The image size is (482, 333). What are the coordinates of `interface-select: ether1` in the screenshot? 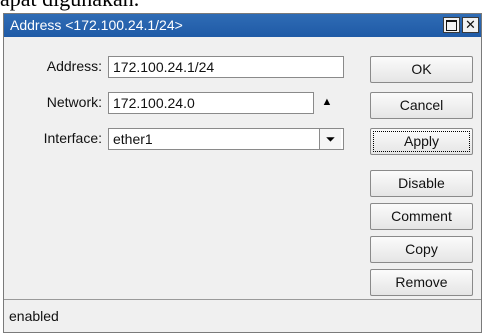 It's located at (226, 139).